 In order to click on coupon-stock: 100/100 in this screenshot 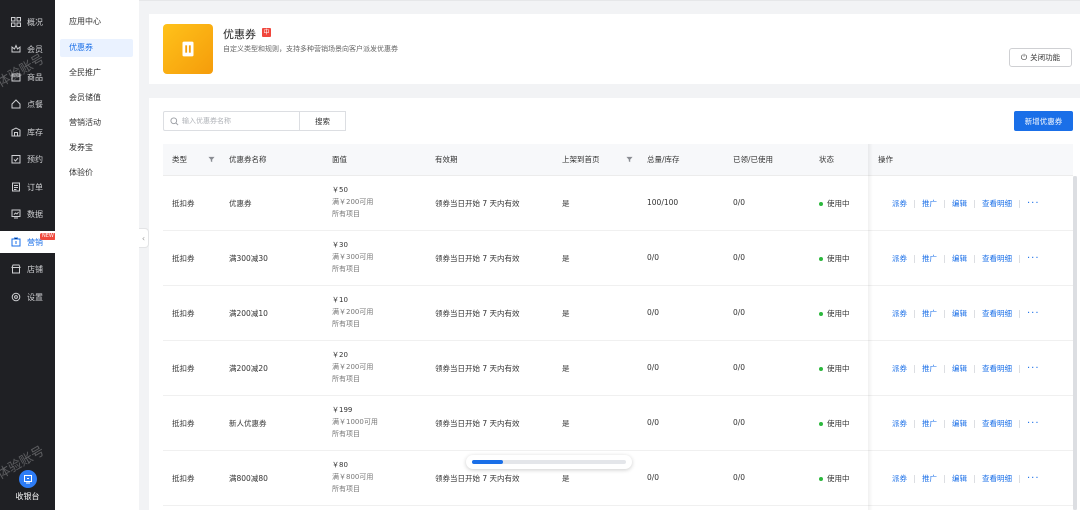, I will do `click(663, 202)`.